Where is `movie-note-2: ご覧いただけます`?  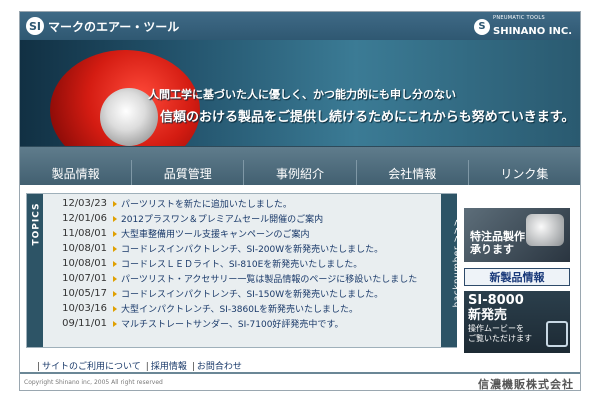 movie-note-2: ご覧いただけます is located at coordinates (500, 338).